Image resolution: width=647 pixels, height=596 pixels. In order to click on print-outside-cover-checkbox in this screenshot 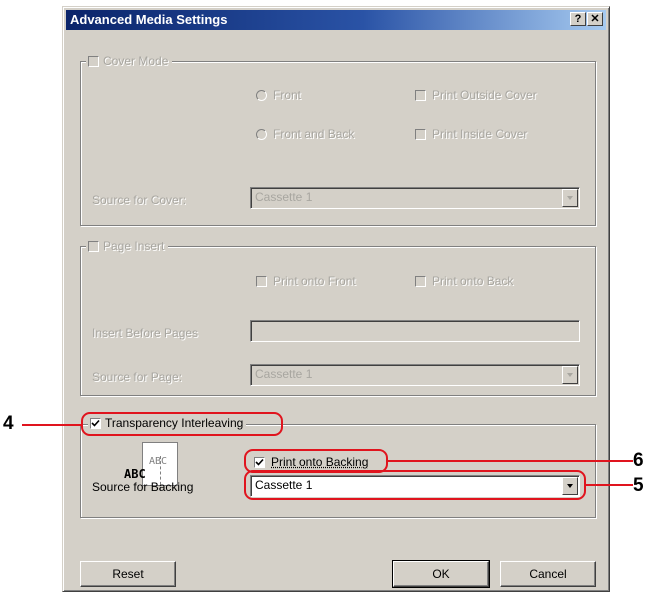, I will do `click(420, 95)`.